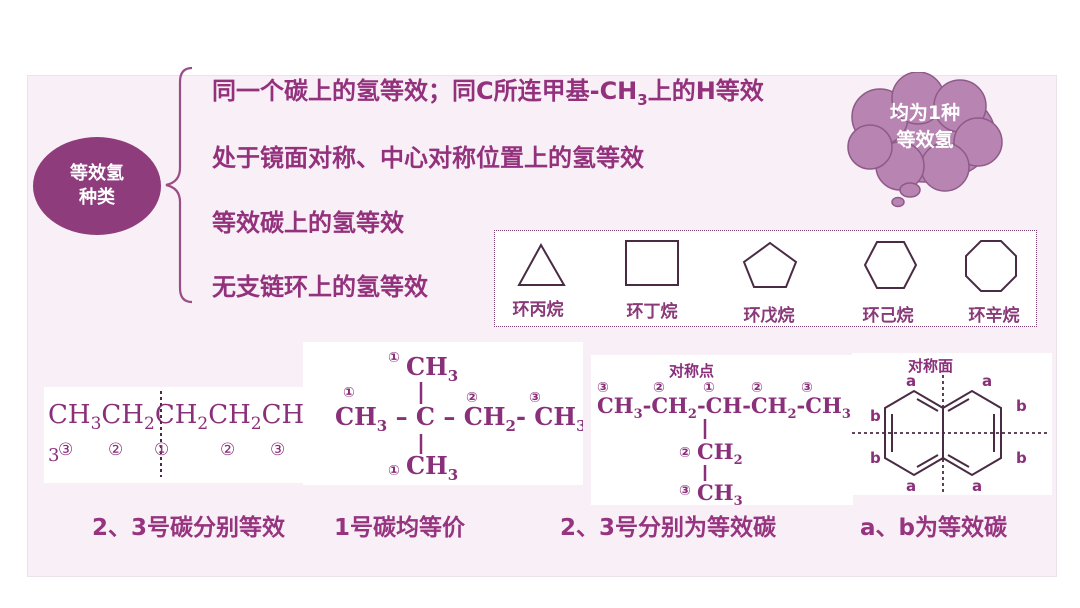 Image resolution: width=1080 pixels, height=608 pixels. I want to click on triangle-shape, so click(541, 264).